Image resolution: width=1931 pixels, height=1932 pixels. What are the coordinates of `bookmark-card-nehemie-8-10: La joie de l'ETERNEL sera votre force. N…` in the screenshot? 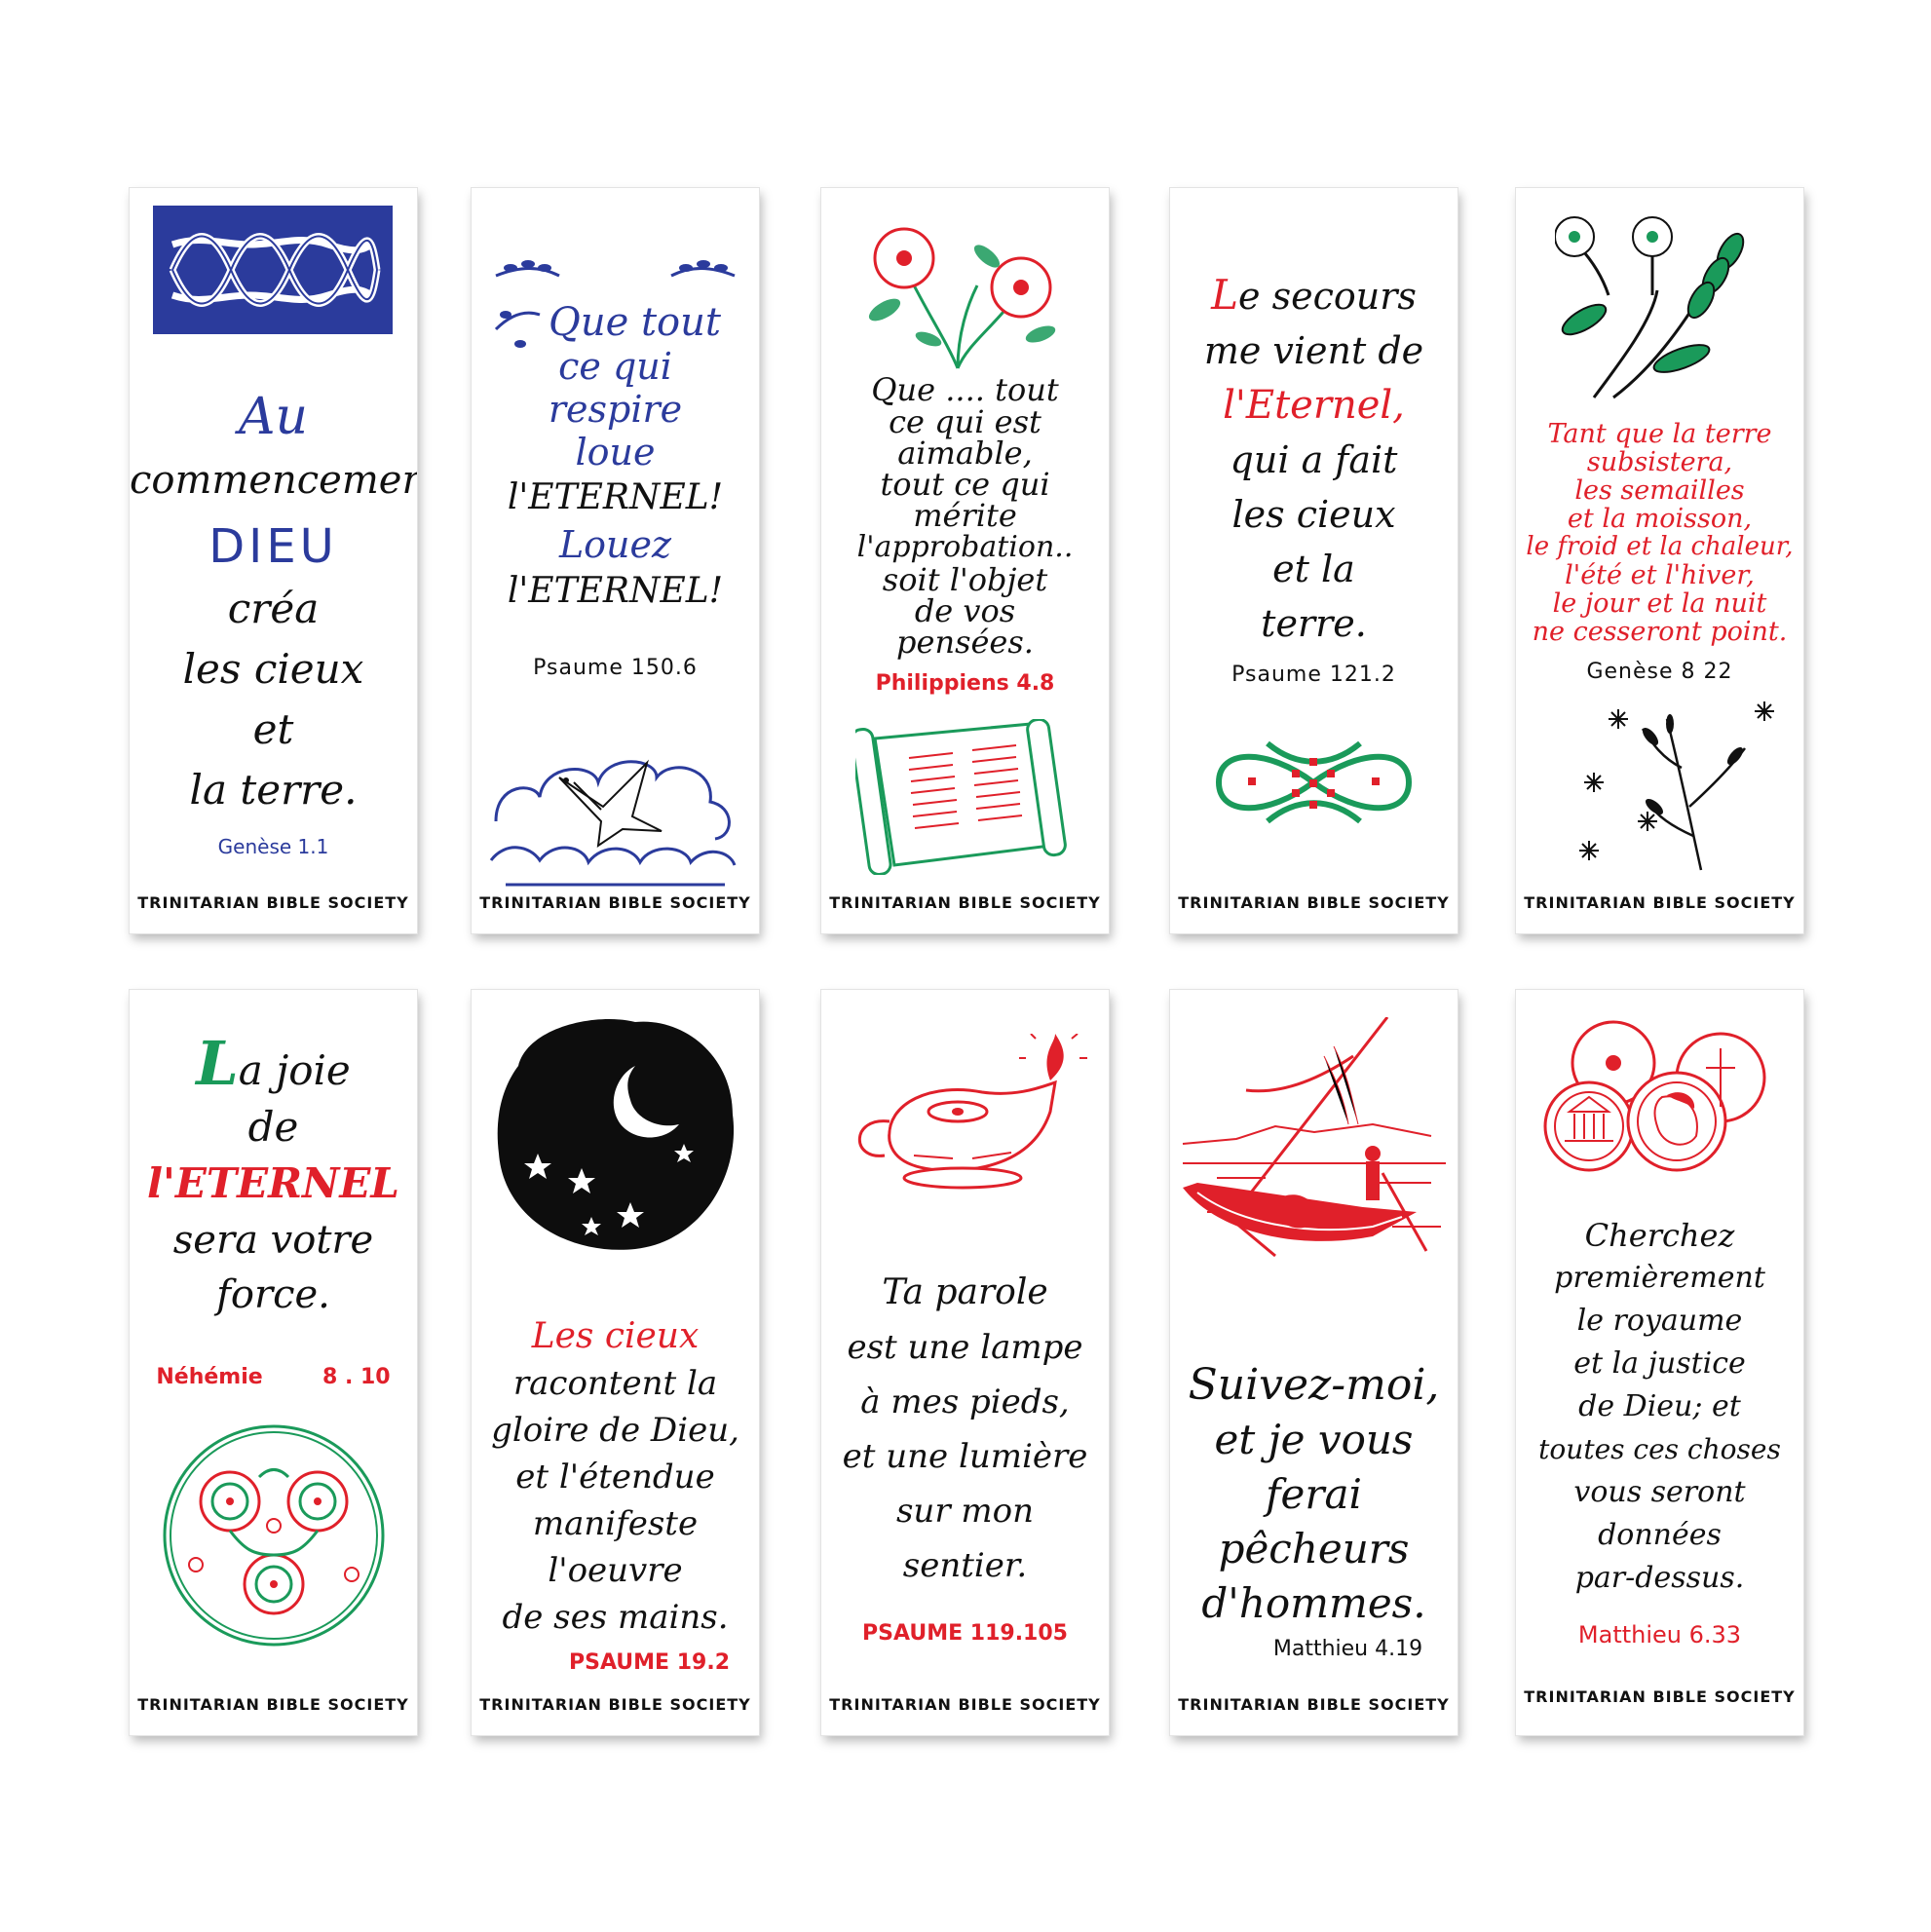 It's located at (273, 1362).